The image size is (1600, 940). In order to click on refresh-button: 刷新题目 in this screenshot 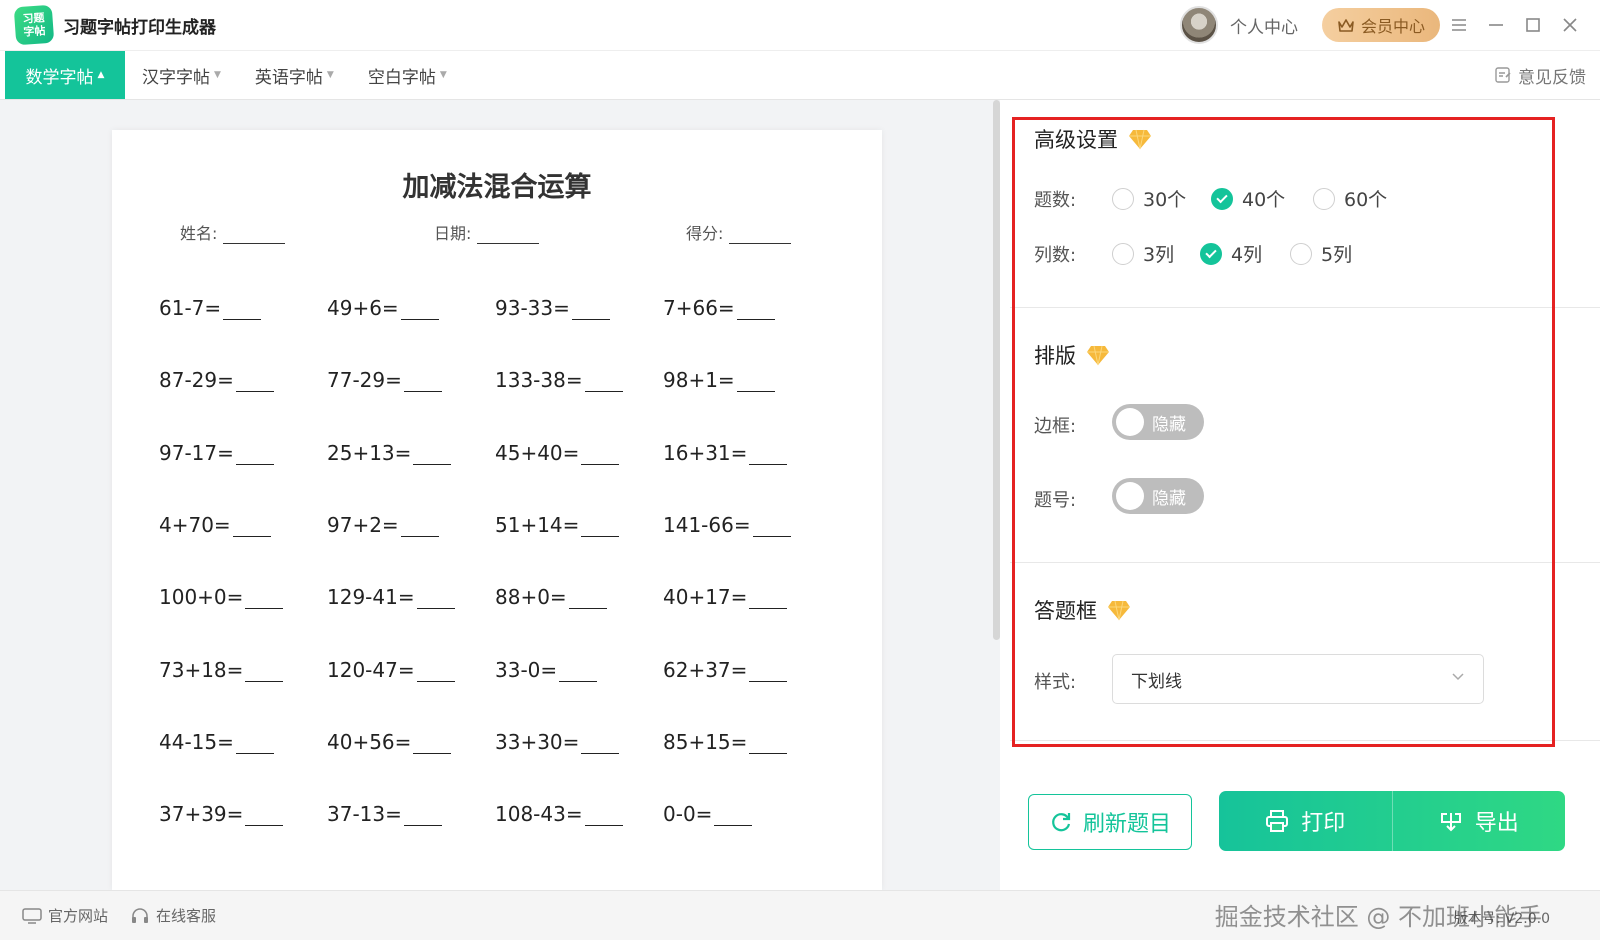, I will do `click(1110, 822)`.